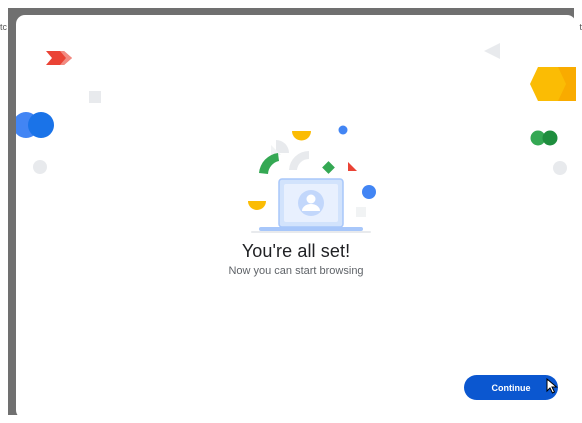  Describe the element at coordinates (312, 179) in the screenshot. I see `laptop-illustration` at that location.